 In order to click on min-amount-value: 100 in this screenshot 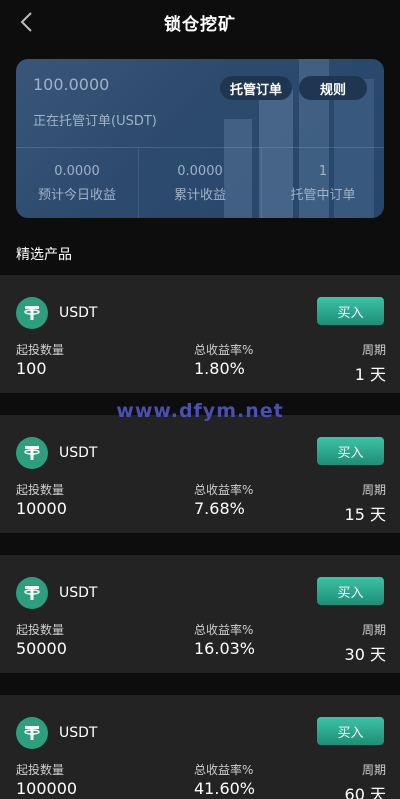, I will do `click(31, 368)`.